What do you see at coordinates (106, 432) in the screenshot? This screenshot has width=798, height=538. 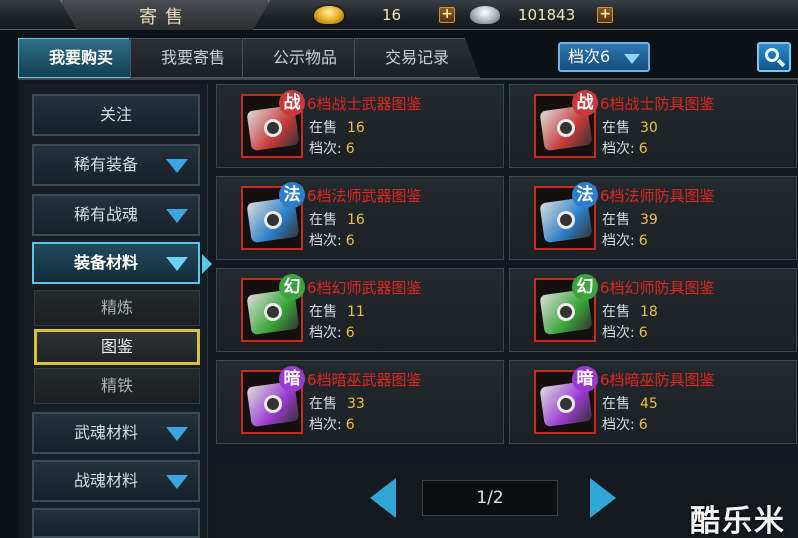 I see `sidebar-item-label: 武魂材料` at bounding box center [106, 432].